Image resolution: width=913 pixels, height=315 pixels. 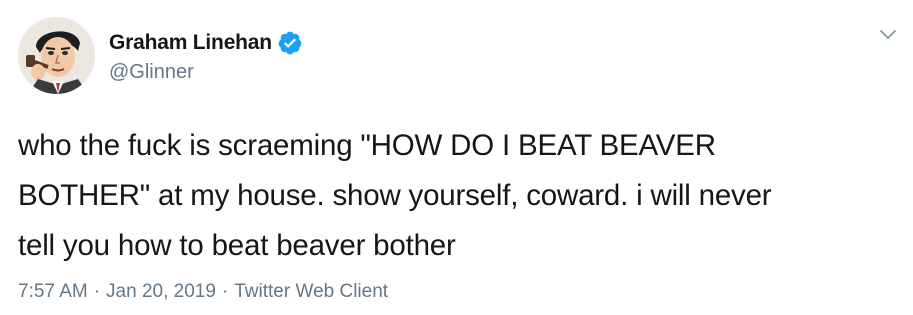 I want to click on chevron-down-icon, so click(x=888, y=34).